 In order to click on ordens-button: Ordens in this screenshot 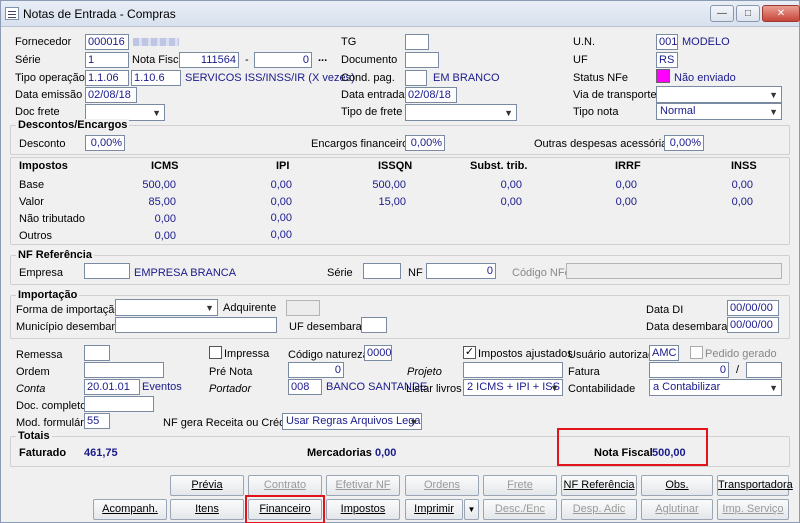, I will do `click(442, 485)`.